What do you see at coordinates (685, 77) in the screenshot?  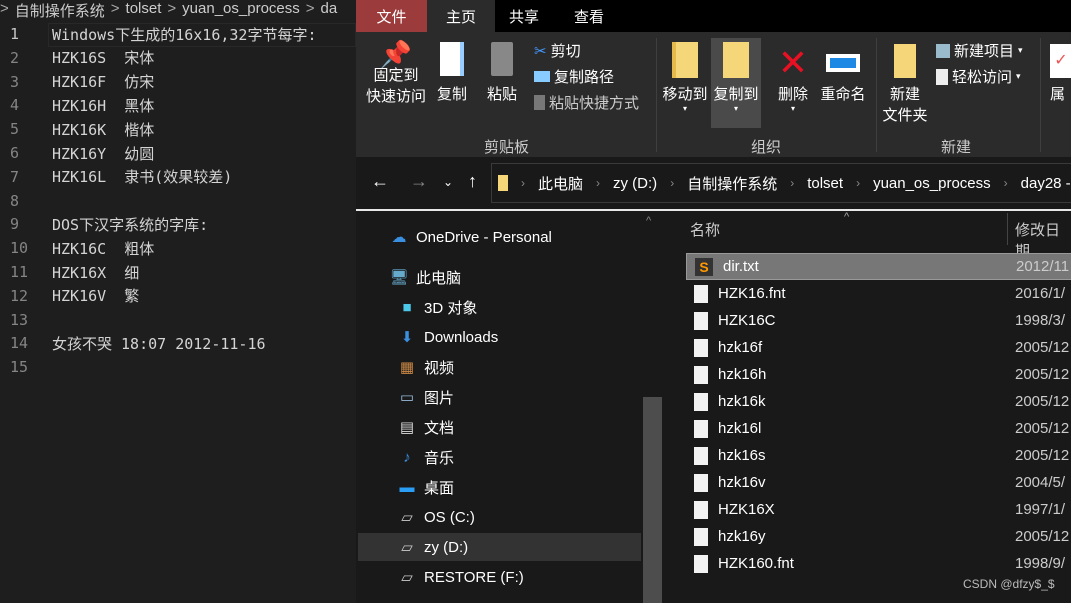 I see `move-to-button: 移动到 ▾` at bounding box center [685, 77].